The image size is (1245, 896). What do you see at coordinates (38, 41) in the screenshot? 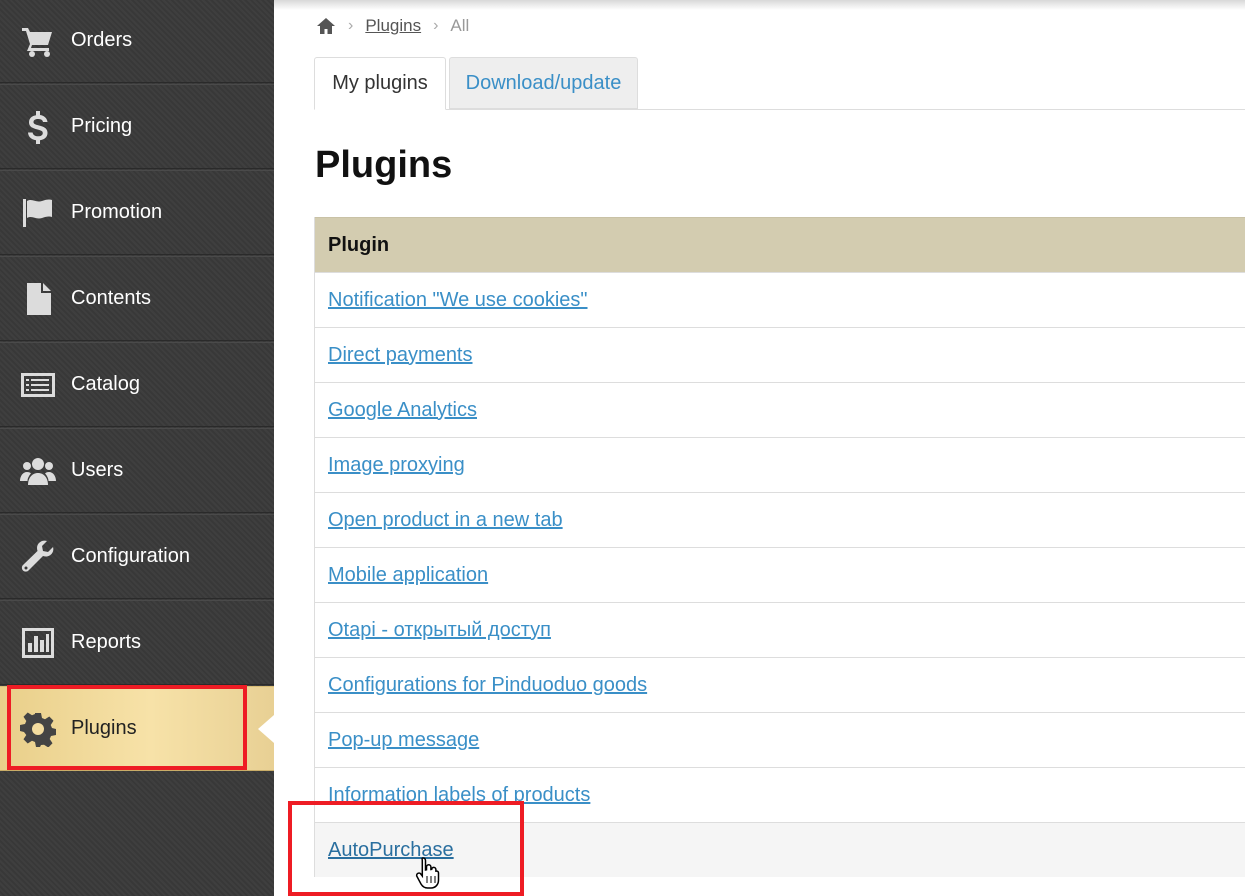
I see `cart-icon` at bounding box center [38, 41].